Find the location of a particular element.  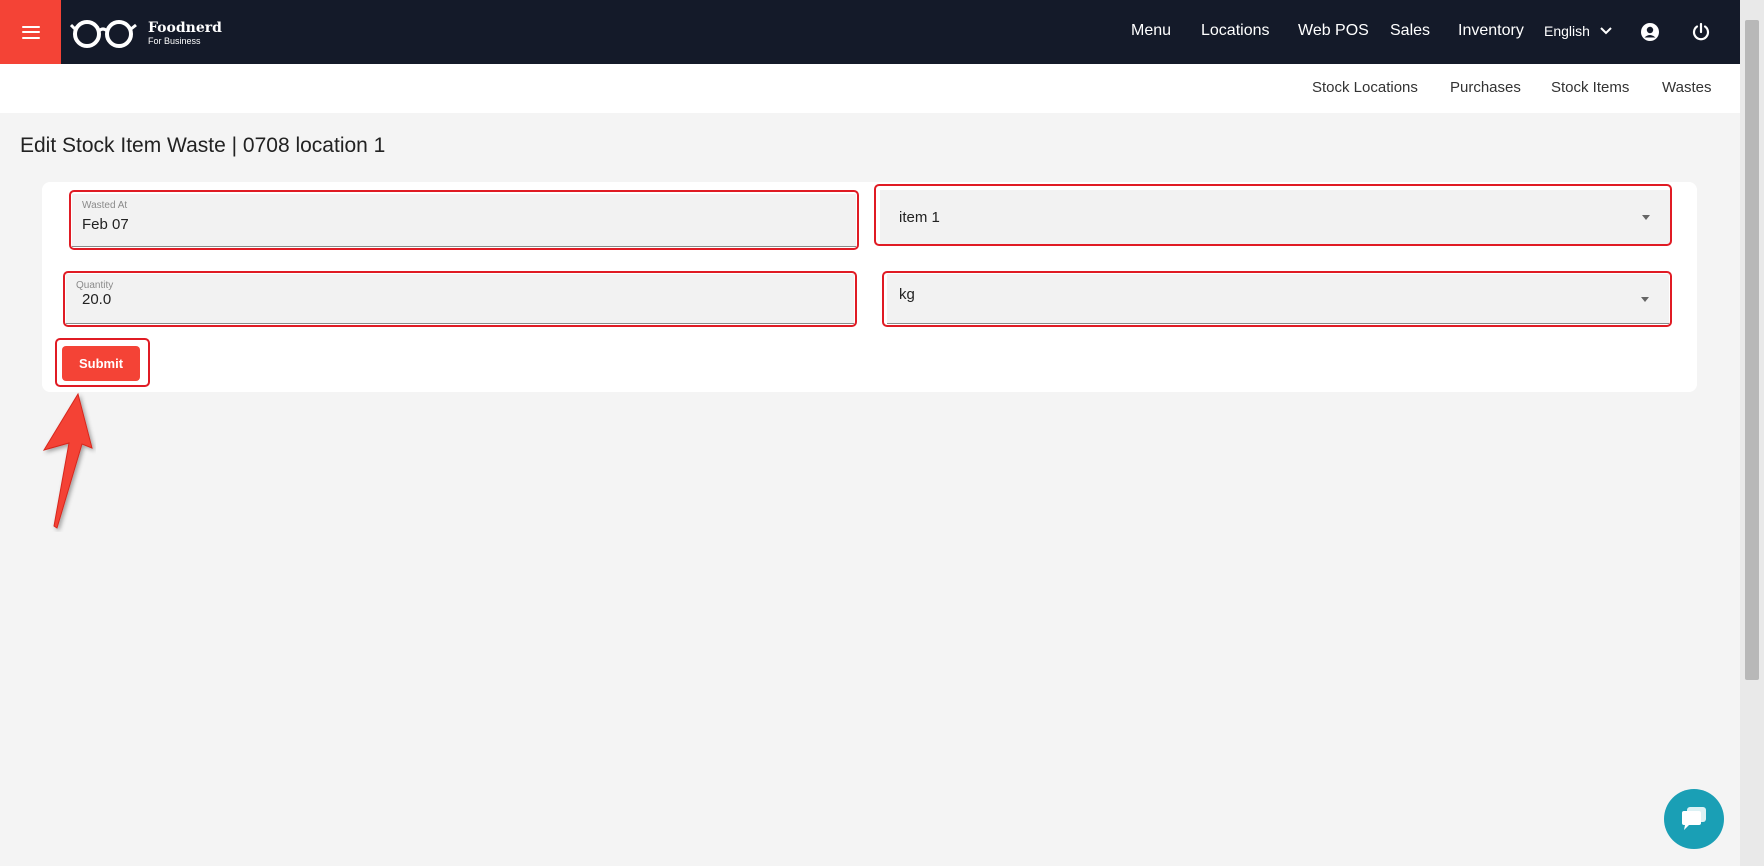

account-circle-icon is located at coordinates (1650, 32).